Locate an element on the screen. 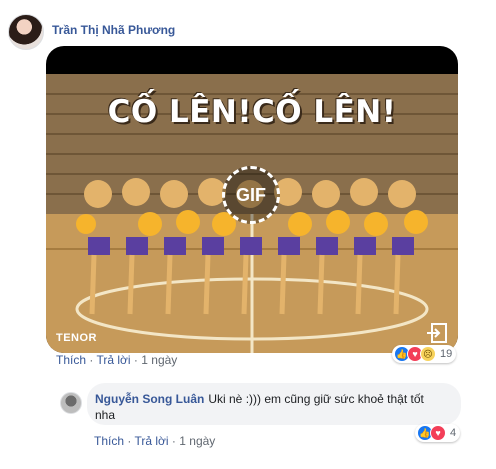 The image size is (496, 469). reply-reactions: 👍 ♥ 4 is located at coordinates (438, 433).